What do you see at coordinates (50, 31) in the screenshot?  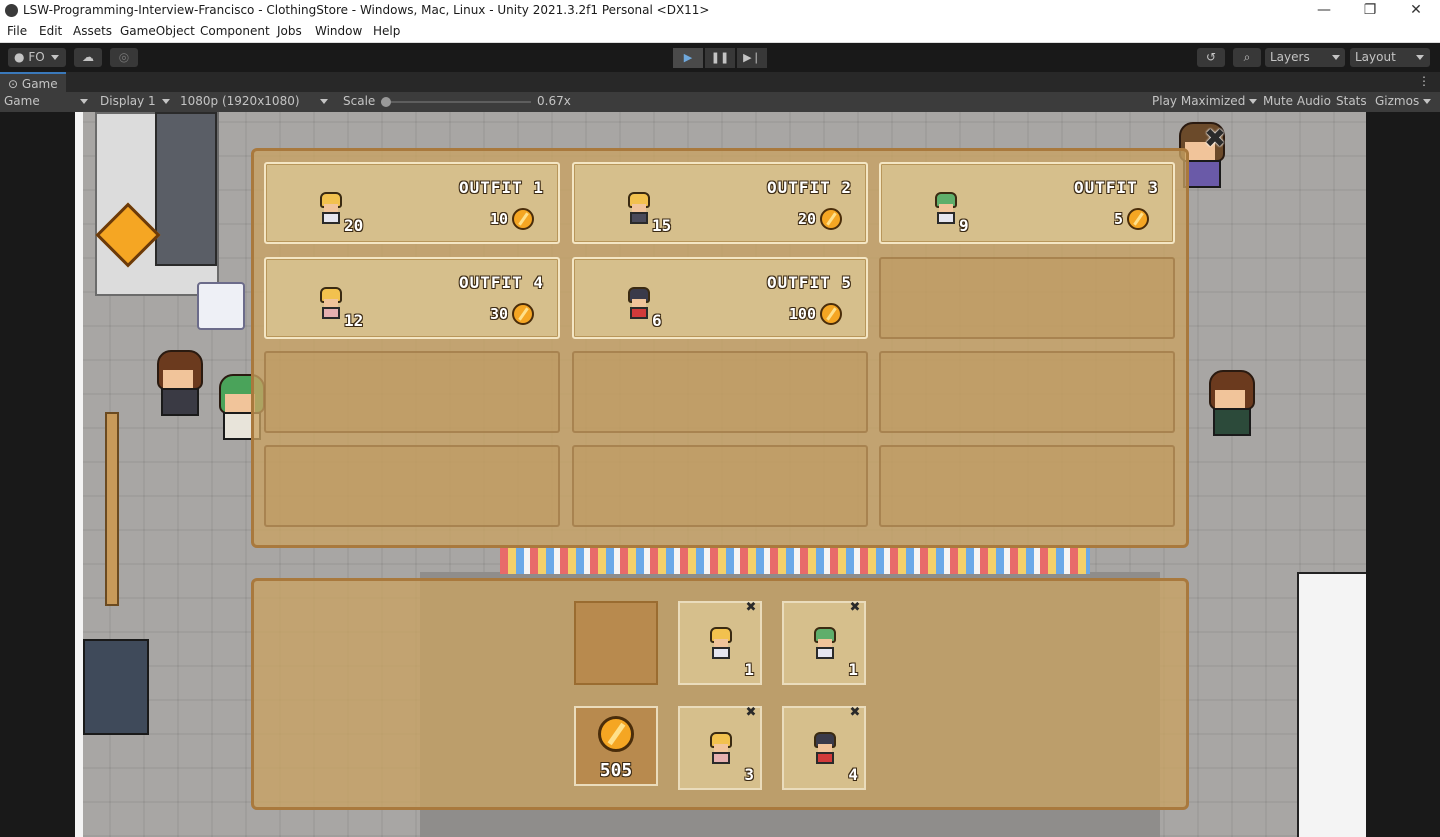 I see `menu-edit: Edit` at bounding box center [50, 31].